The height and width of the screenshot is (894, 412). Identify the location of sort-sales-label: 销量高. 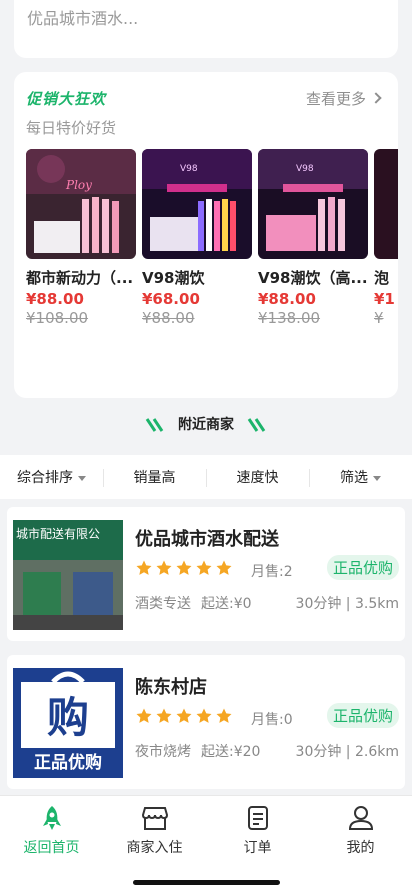
(154, 478).